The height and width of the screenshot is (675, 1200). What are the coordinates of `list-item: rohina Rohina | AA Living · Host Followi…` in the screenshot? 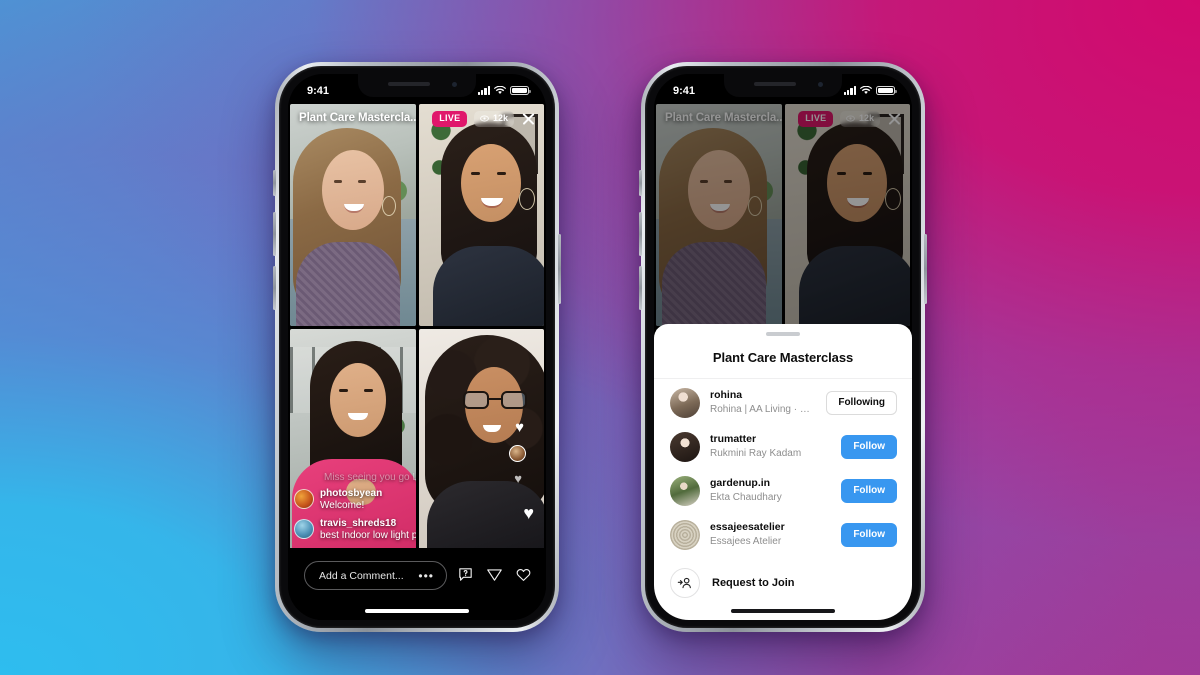 It's located at (783, 403).